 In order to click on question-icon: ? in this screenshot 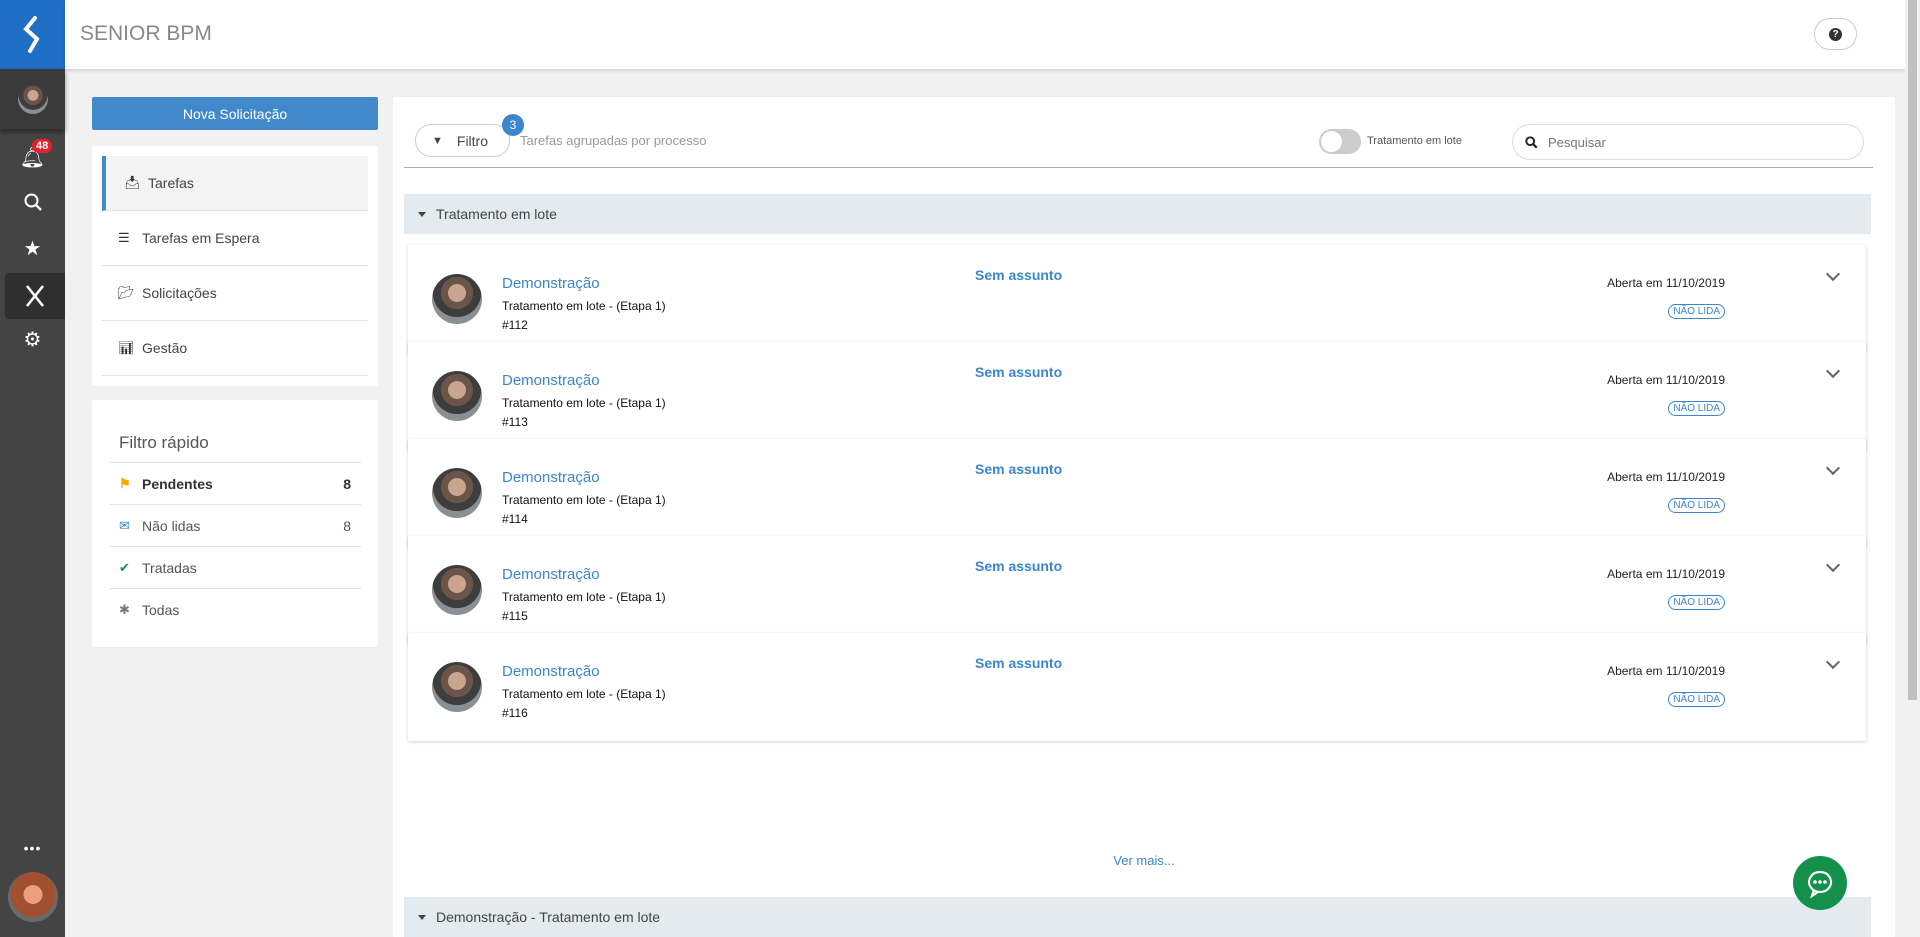, I will do `click(1835, 34)`.